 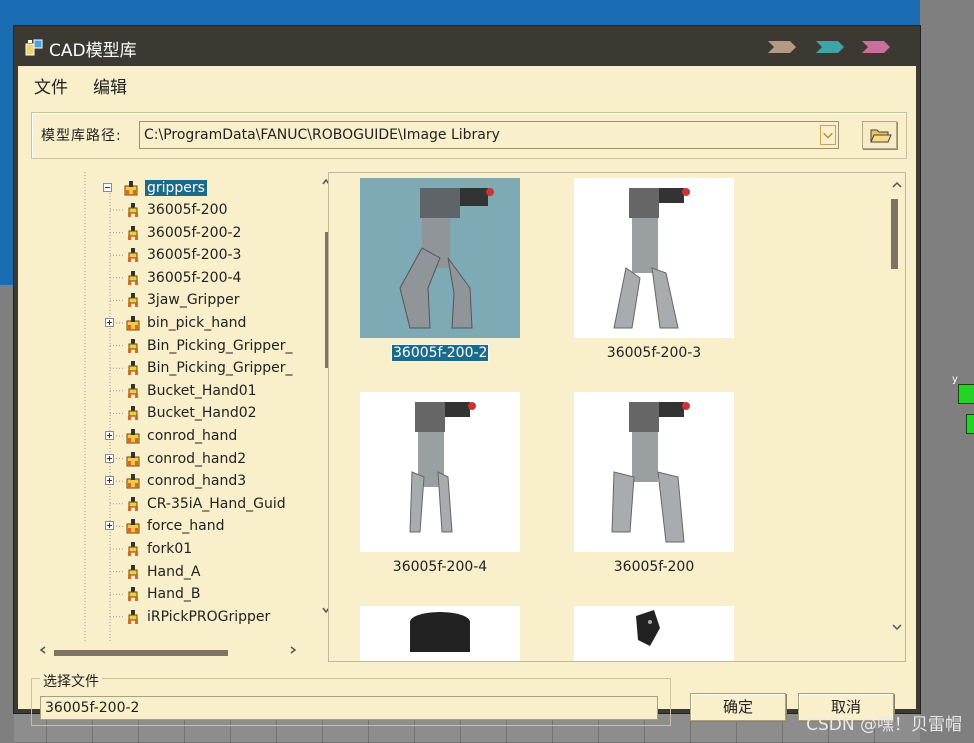 I want to click on tree-node-label: force_hand, so click(x=186, y=526).